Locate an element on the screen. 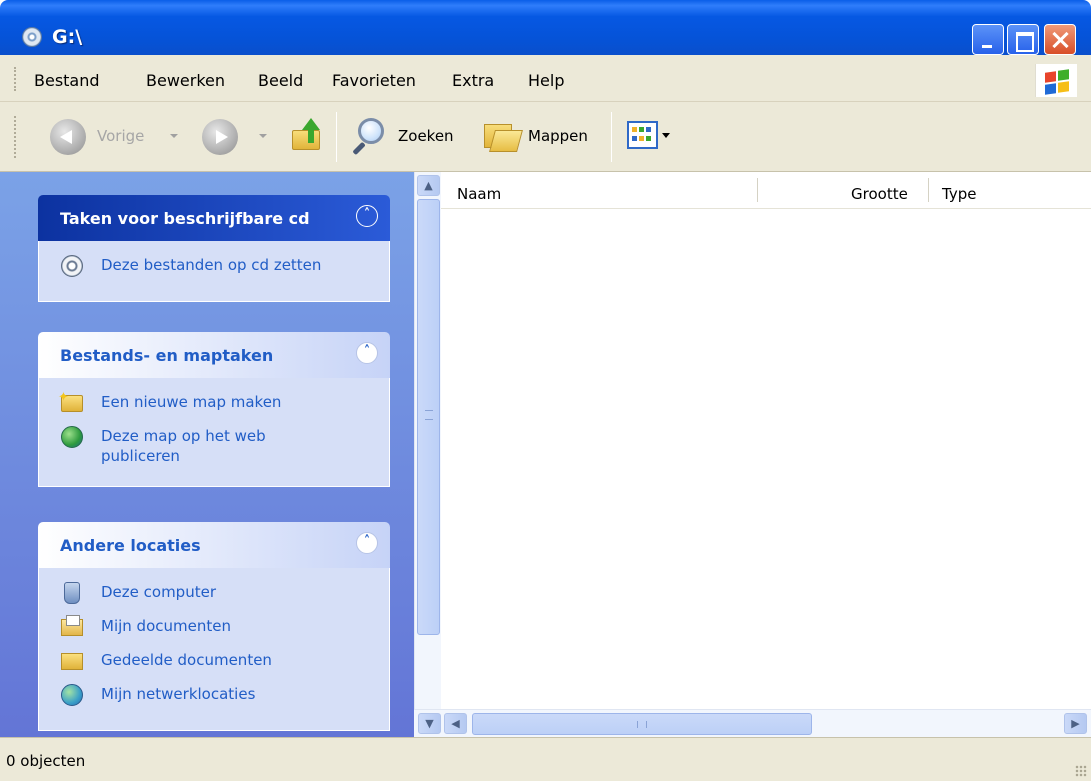  task-label: Gedeelde documenten is located at coordinates (186, 660).